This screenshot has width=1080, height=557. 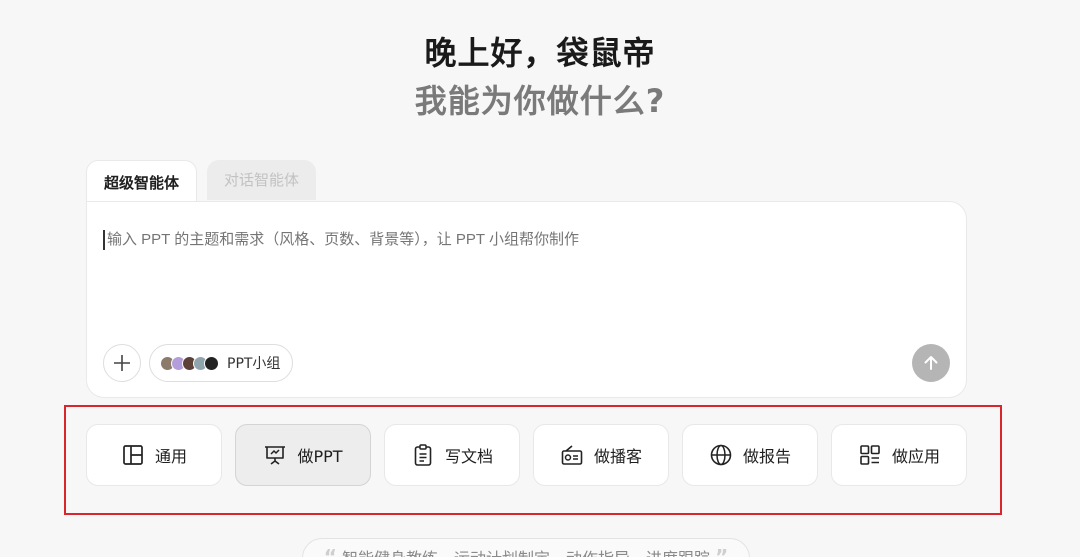 What do you see at coordinates (513, 240) in the screenshot?
I see `prompt-input` at bounding box center [513, 240].